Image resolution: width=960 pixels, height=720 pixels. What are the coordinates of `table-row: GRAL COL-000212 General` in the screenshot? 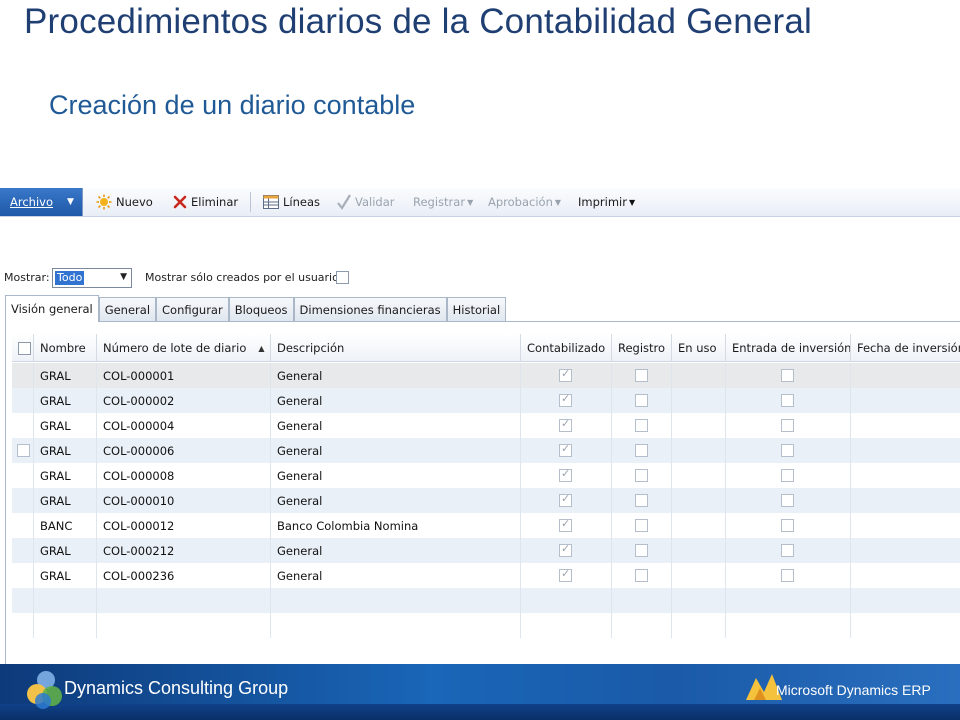 It's located at (486, 550).